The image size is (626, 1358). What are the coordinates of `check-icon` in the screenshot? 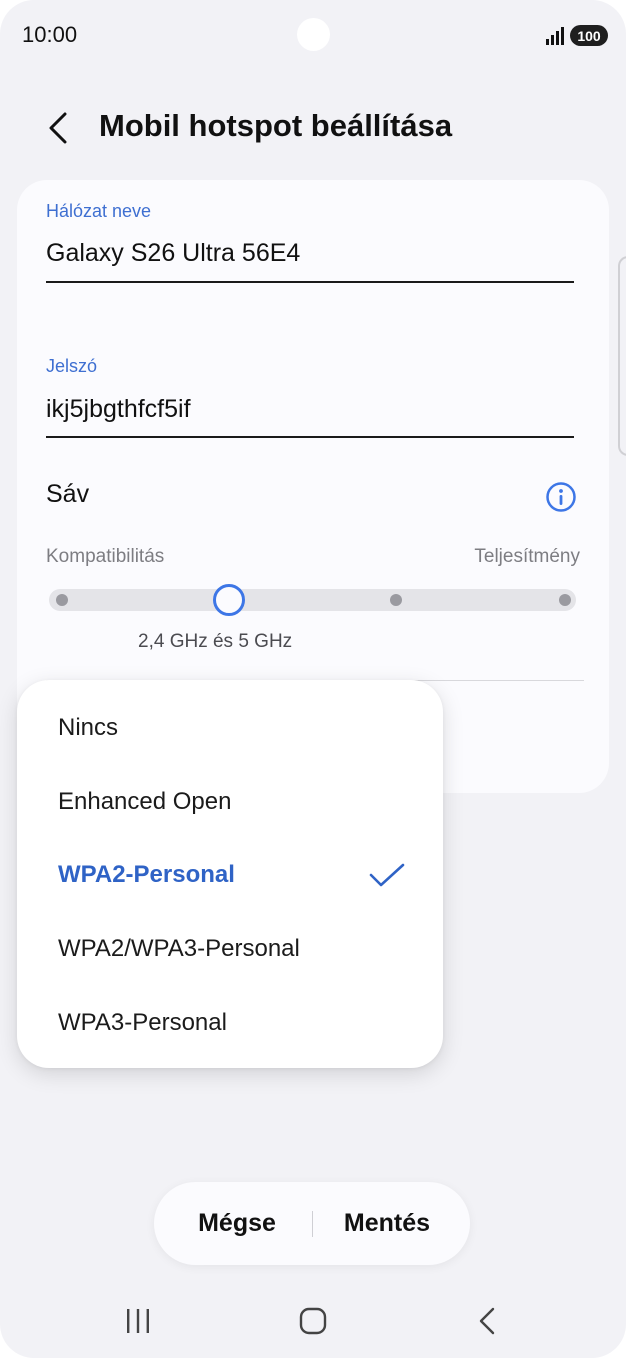 It's located at (387, 875).